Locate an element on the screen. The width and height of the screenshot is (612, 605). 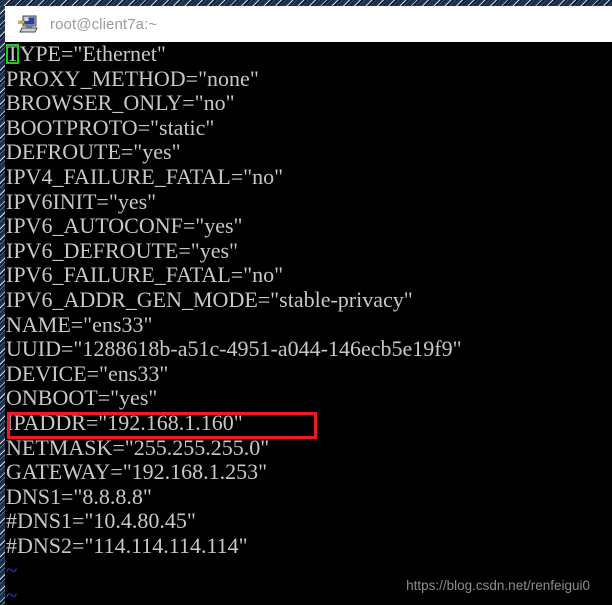
computer-network-icon is located at coordinates (29, 24).